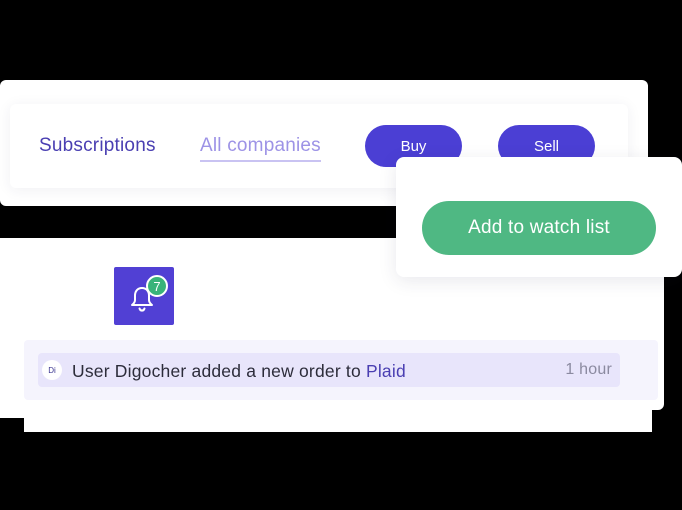 This screenshot has width=682, height=510. I want to click on avatar: Di, so click(52, 370).